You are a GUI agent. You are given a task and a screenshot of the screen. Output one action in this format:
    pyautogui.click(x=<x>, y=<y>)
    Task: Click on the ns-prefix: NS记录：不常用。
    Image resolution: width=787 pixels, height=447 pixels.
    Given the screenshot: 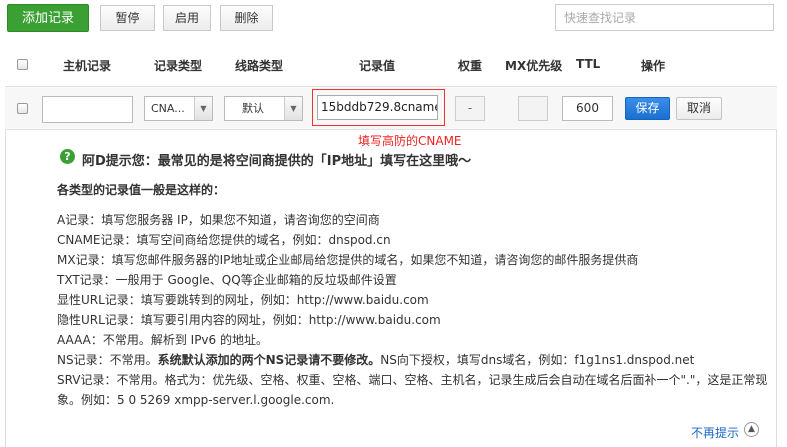 What is the action you would take?
    pyautogui.click(x=107, y=360)
    